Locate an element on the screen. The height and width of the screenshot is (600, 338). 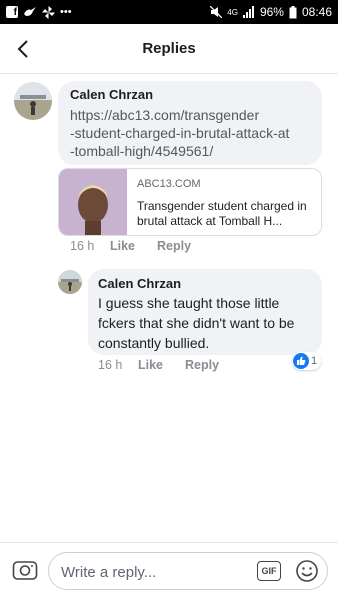
emoji-icon is located at coordinates (307, 571).